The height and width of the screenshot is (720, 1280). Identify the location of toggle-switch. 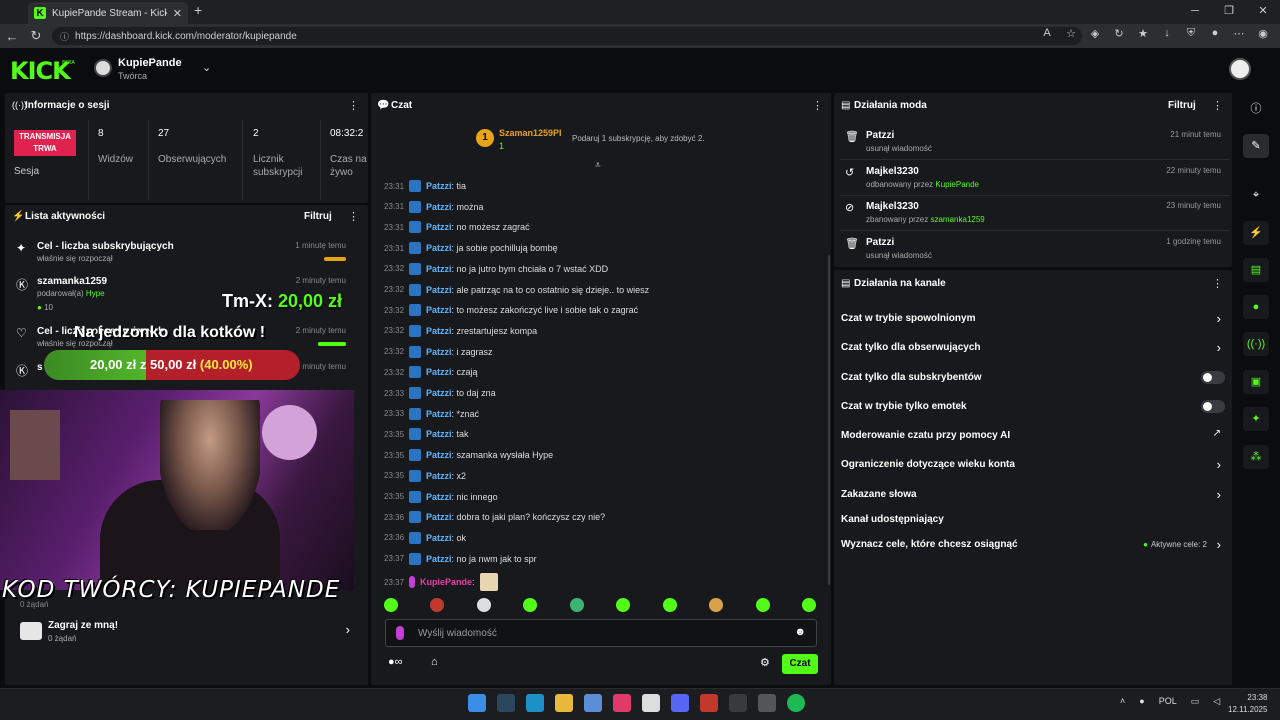
(1213, 377).